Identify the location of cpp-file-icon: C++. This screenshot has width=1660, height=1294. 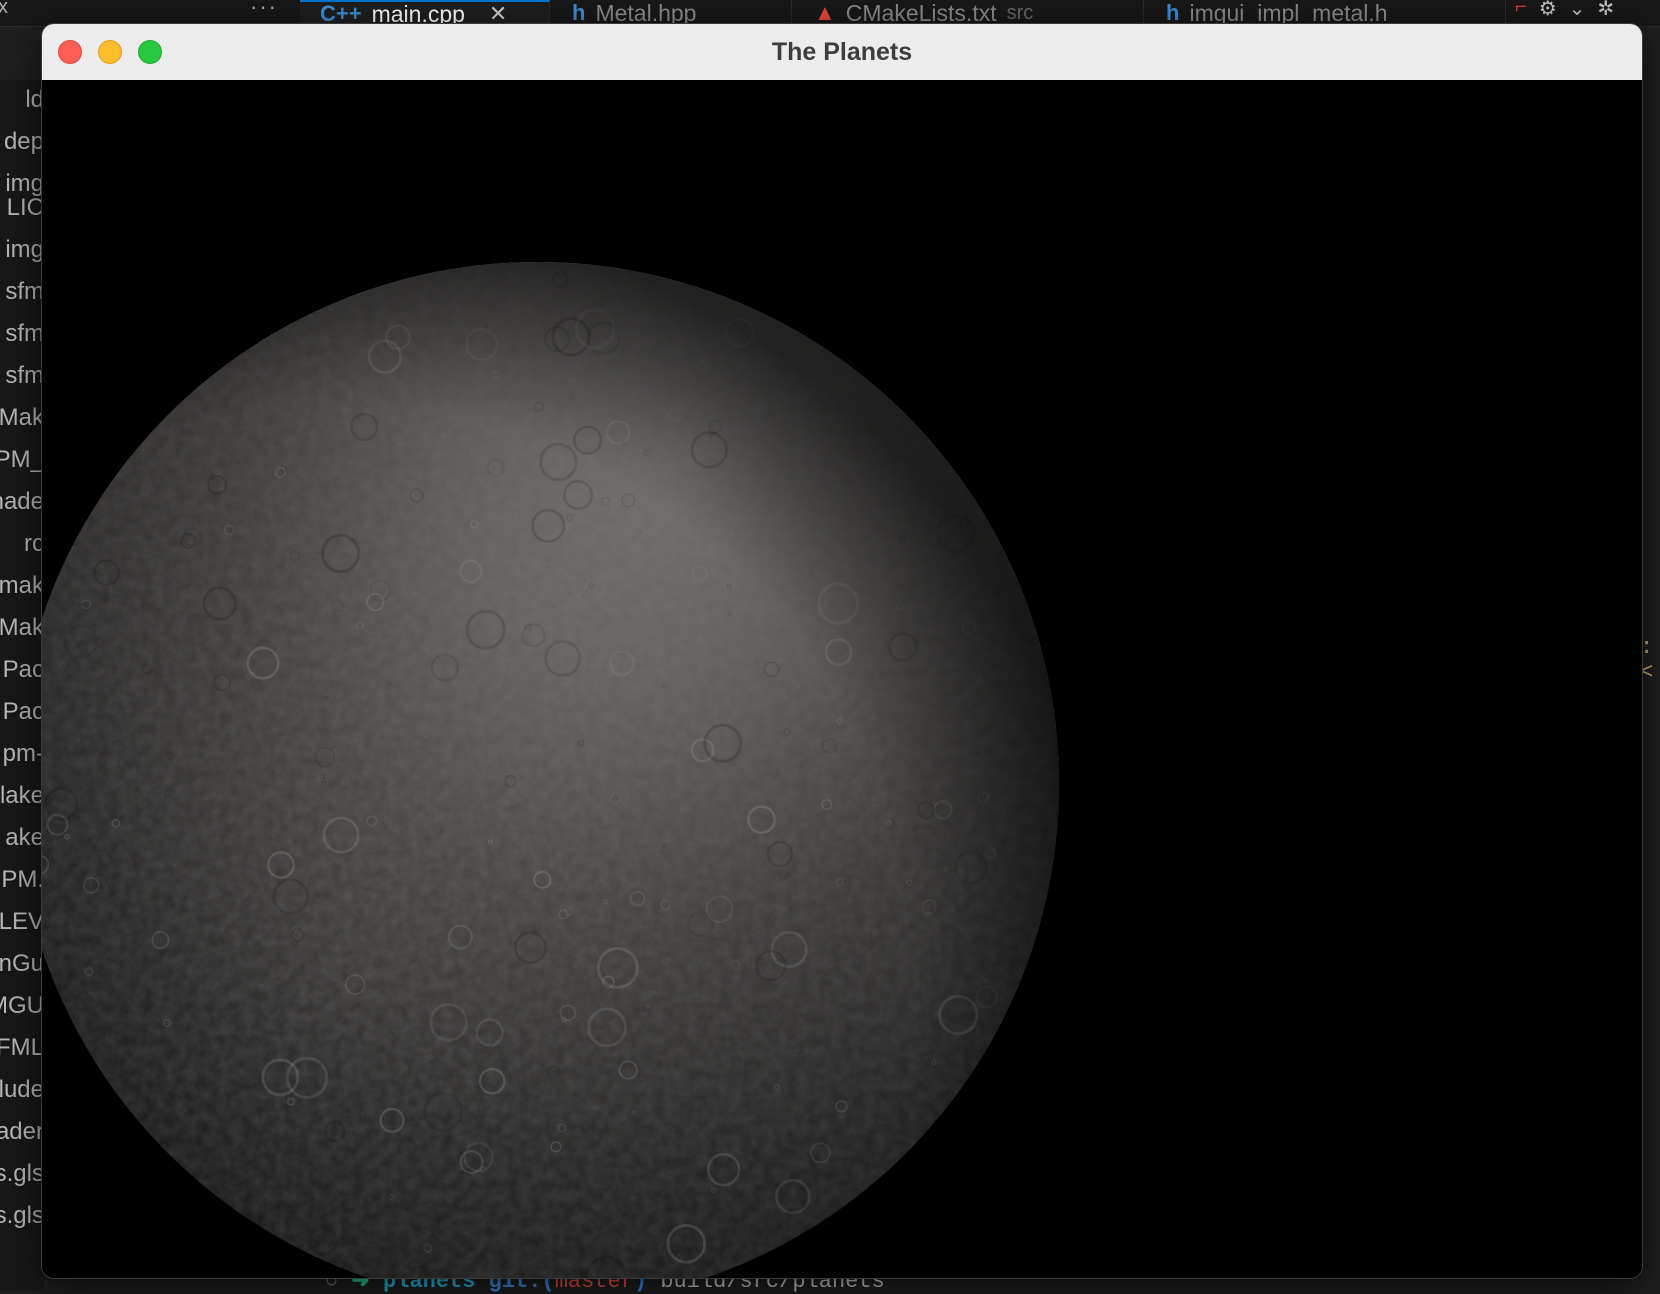
(341, 13).